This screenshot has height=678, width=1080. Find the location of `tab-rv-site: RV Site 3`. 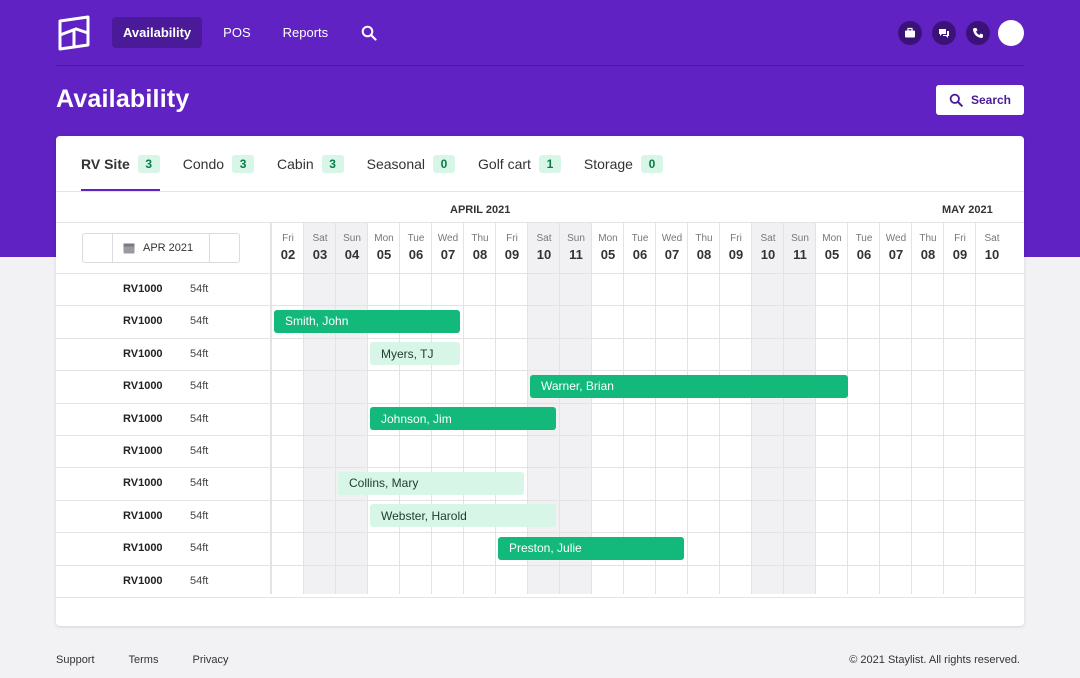

tab-rv-site: RV Site 3 is located at coordinates (120, 163).